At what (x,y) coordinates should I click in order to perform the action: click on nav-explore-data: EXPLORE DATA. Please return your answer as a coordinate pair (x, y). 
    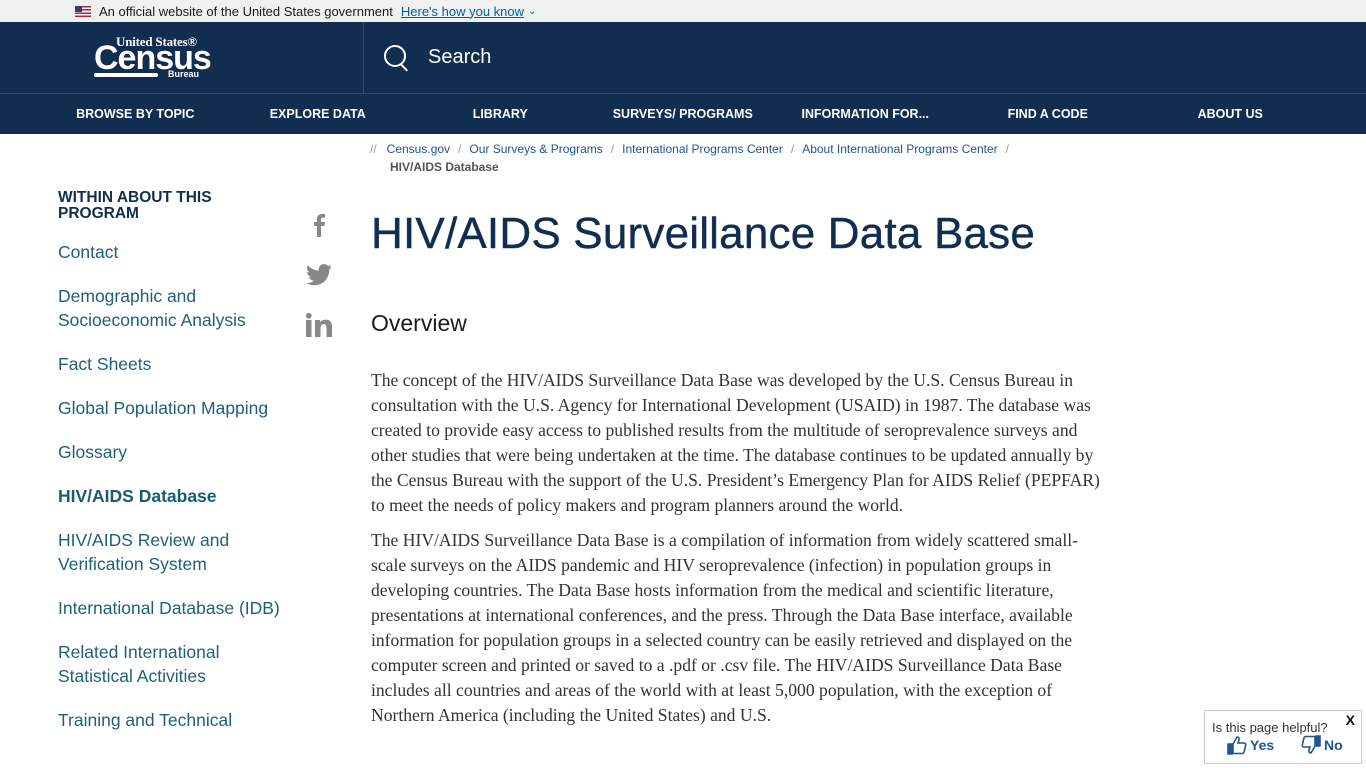
    Looking at the image, I should click on (318, 114).